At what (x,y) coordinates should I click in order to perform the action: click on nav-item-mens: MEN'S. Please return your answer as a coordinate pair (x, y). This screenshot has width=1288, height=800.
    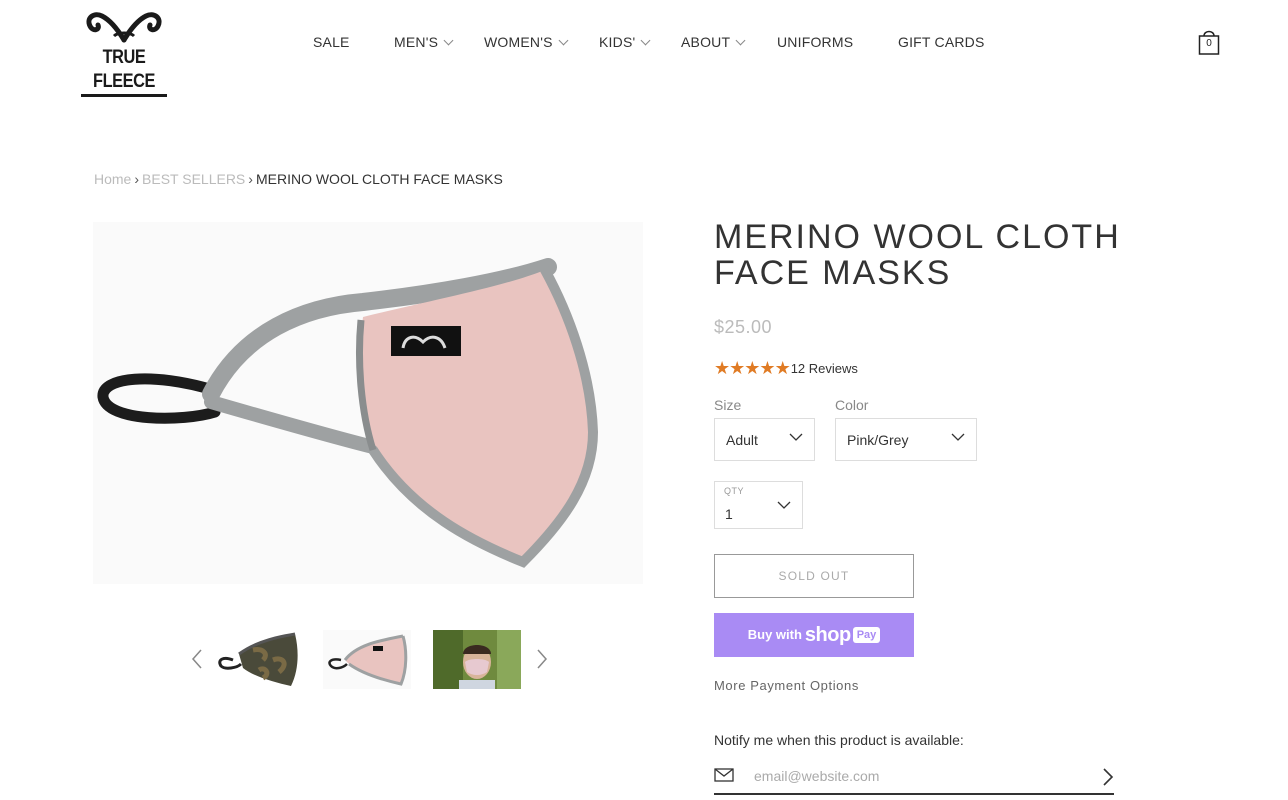
    Looking at the image, I should click on (424, 42).